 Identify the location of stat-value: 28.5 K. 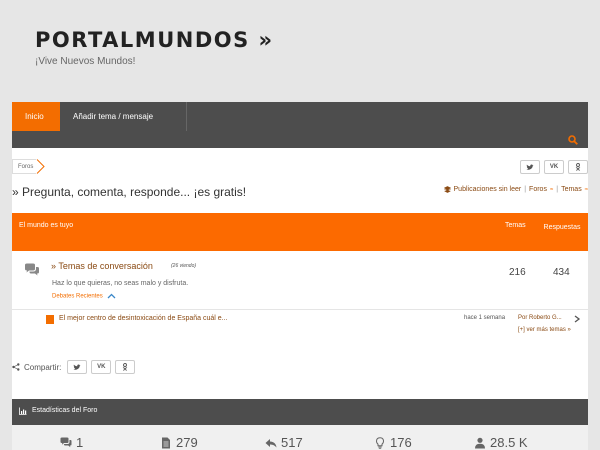
(509, 442).